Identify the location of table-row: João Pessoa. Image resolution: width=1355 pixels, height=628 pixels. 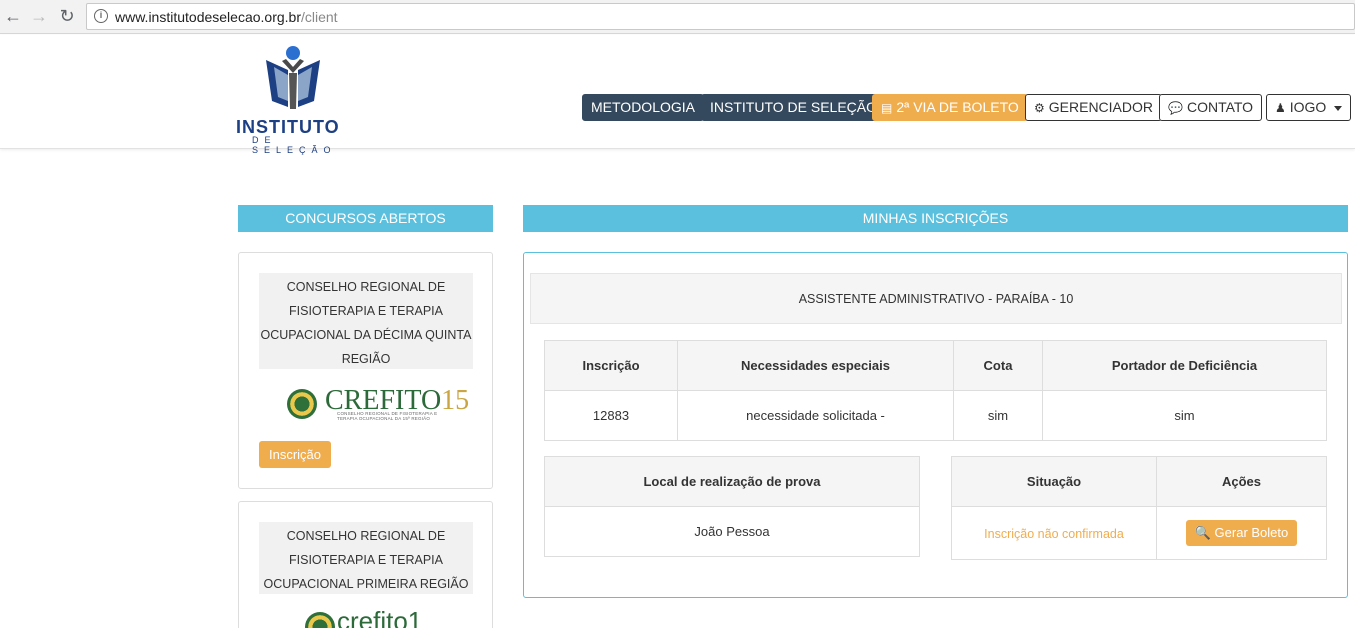
(732, 531).